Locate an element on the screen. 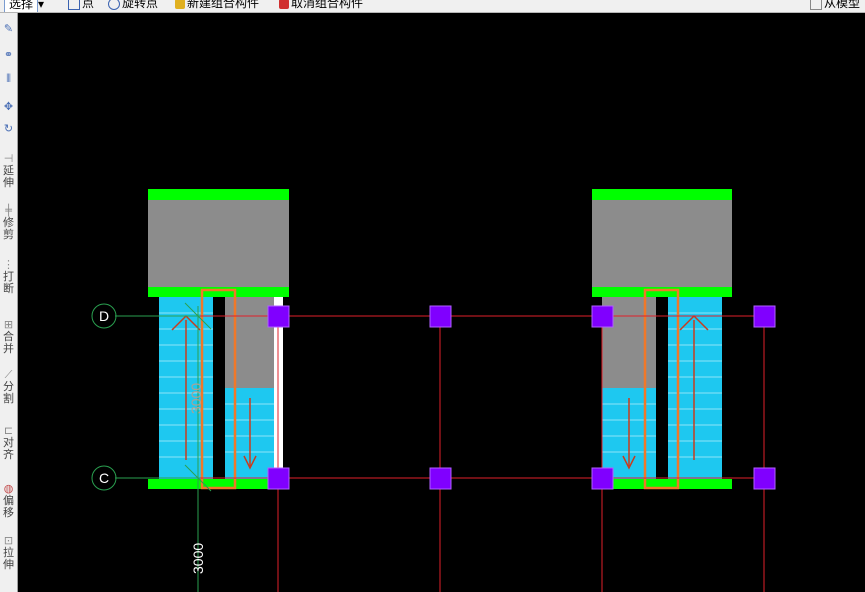 This screenshot has width=865, height=592. merge-label: 合并 is located at coordinates (8, 342).